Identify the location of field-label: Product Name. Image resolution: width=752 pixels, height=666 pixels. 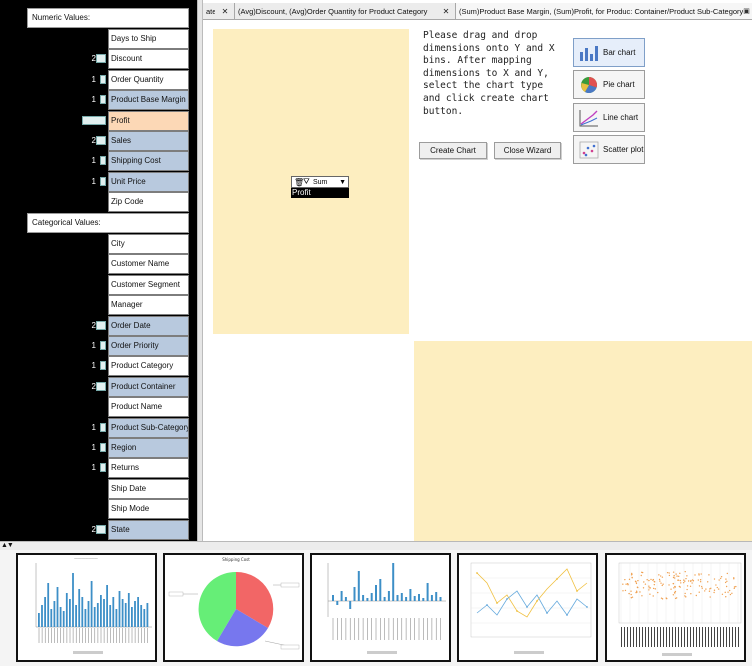
(148, 407).